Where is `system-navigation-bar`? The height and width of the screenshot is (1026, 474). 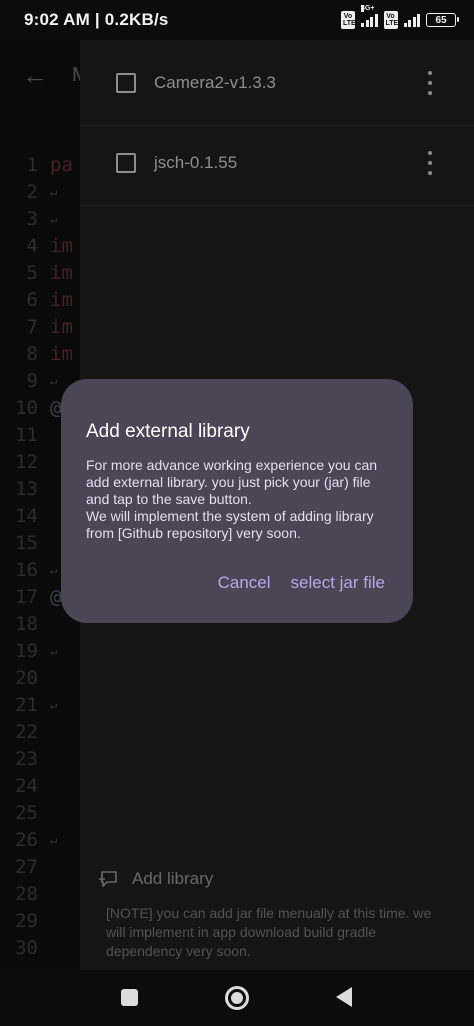
system-navigation-bar is located at coordinates (237, 998).